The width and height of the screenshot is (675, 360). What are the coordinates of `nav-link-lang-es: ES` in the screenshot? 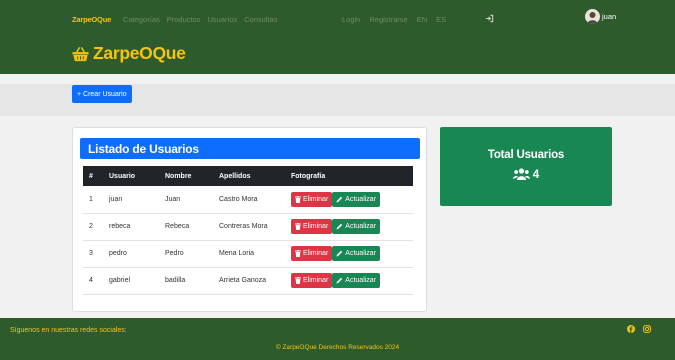 It's located at (441, 19).